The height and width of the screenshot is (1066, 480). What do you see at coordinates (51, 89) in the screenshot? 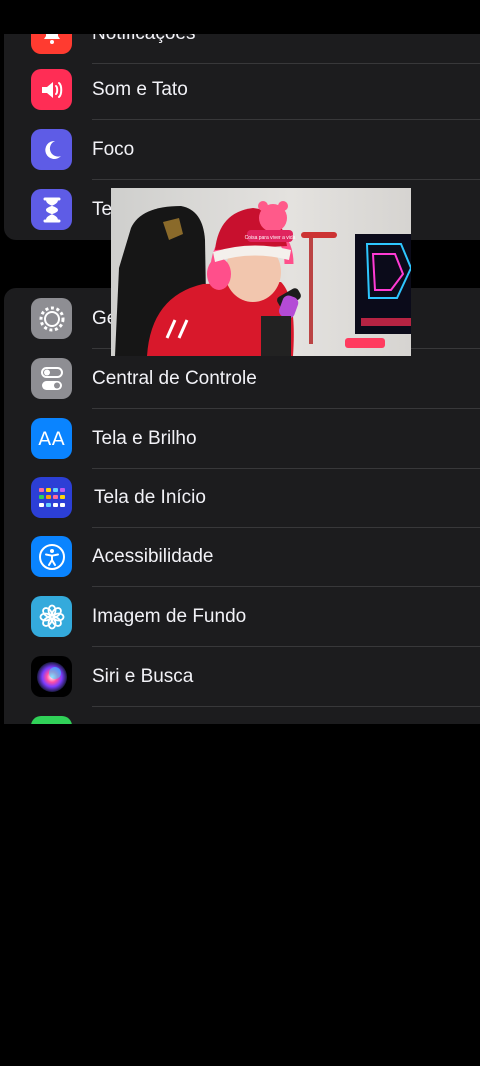
I see `speaker-icon` at bounding box center [51, 89].